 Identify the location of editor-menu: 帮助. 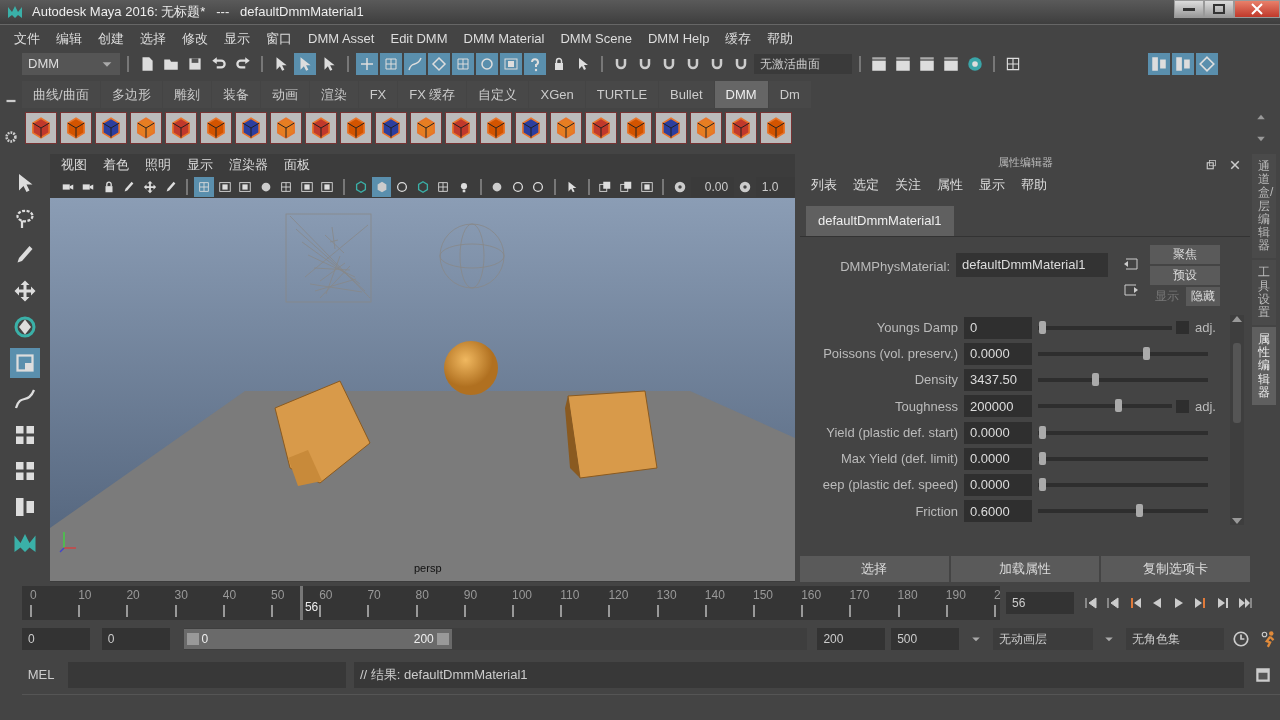
(1034, 185).